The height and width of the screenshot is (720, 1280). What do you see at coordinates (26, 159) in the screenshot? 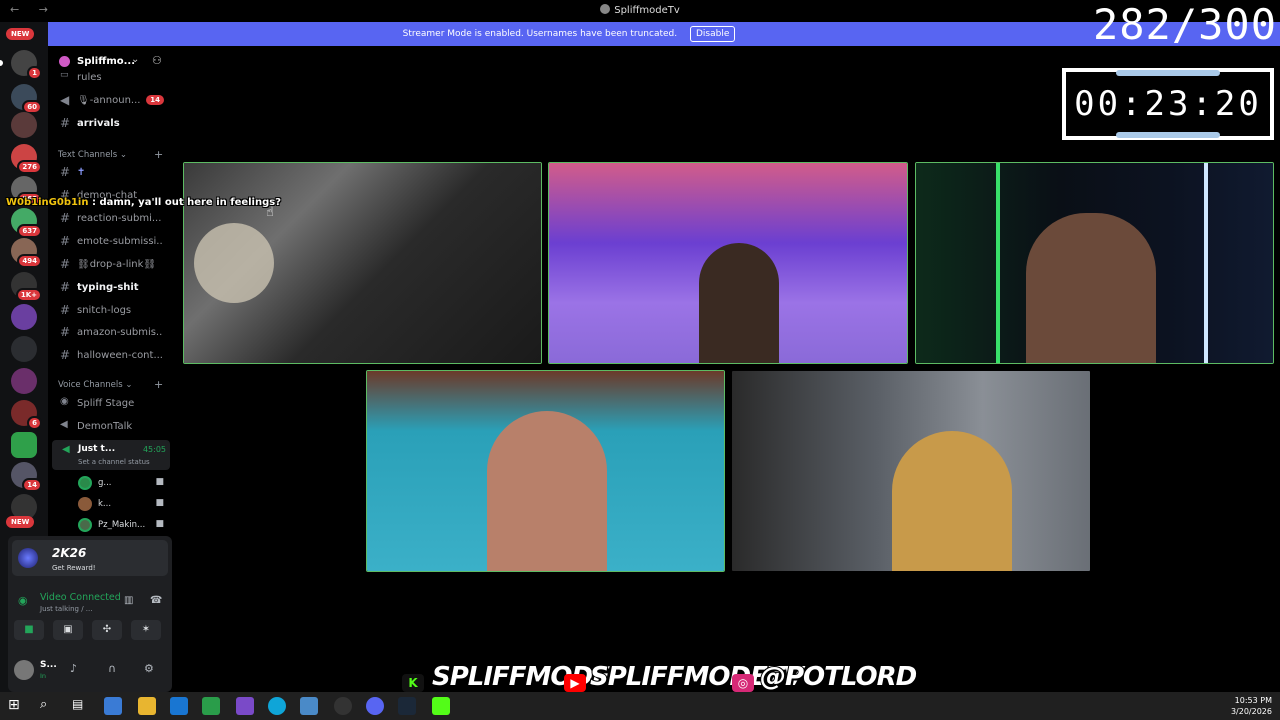
I see `server-icon: 276` at bounding box center [26, 159].